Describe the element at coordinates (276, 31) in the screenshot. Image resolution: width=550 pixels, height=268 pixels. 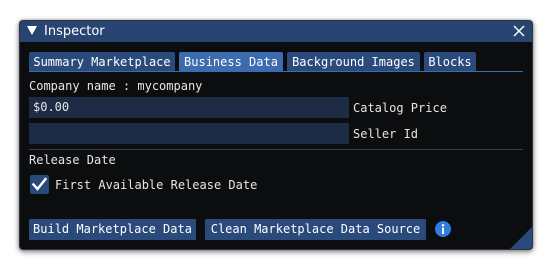
I see `title-bar: Inspector` at that location.